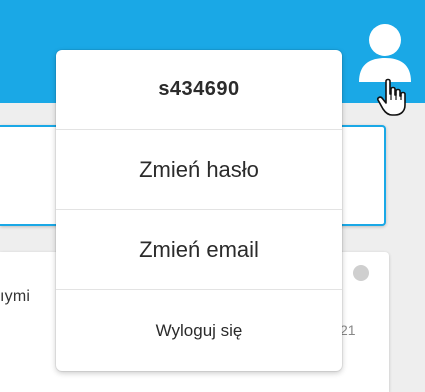 This screenshot has width=425, height=392. I want to click on user-avatar-button, so click(385, 54).